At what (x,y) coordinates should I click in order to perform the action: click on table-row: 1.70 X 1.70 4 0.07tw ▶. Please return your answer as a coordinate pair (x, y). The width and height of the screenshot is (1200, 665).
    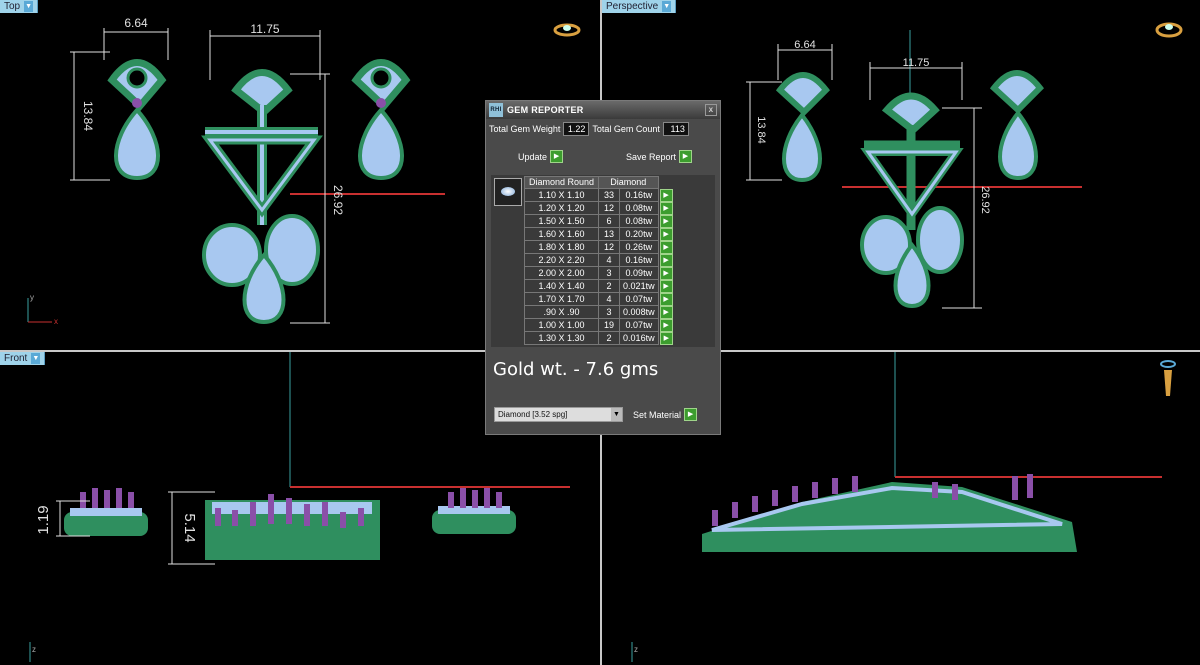
    Looking at the image, I should click on (598, 299).